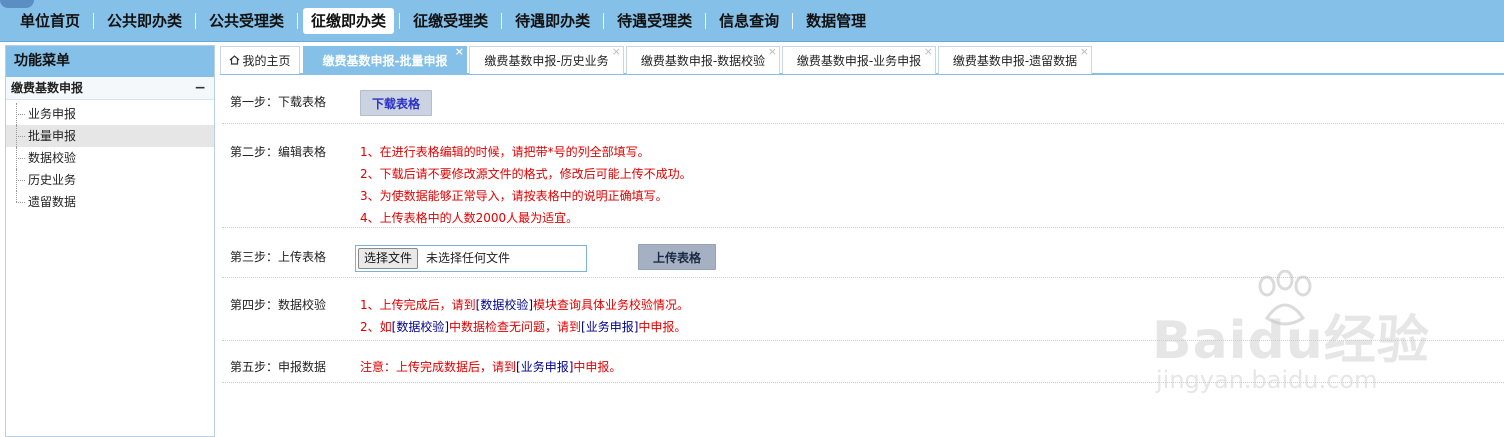  I want to click on tab-business-declare: 缴费基数申报-业务申报 ×, so click(859, 59).